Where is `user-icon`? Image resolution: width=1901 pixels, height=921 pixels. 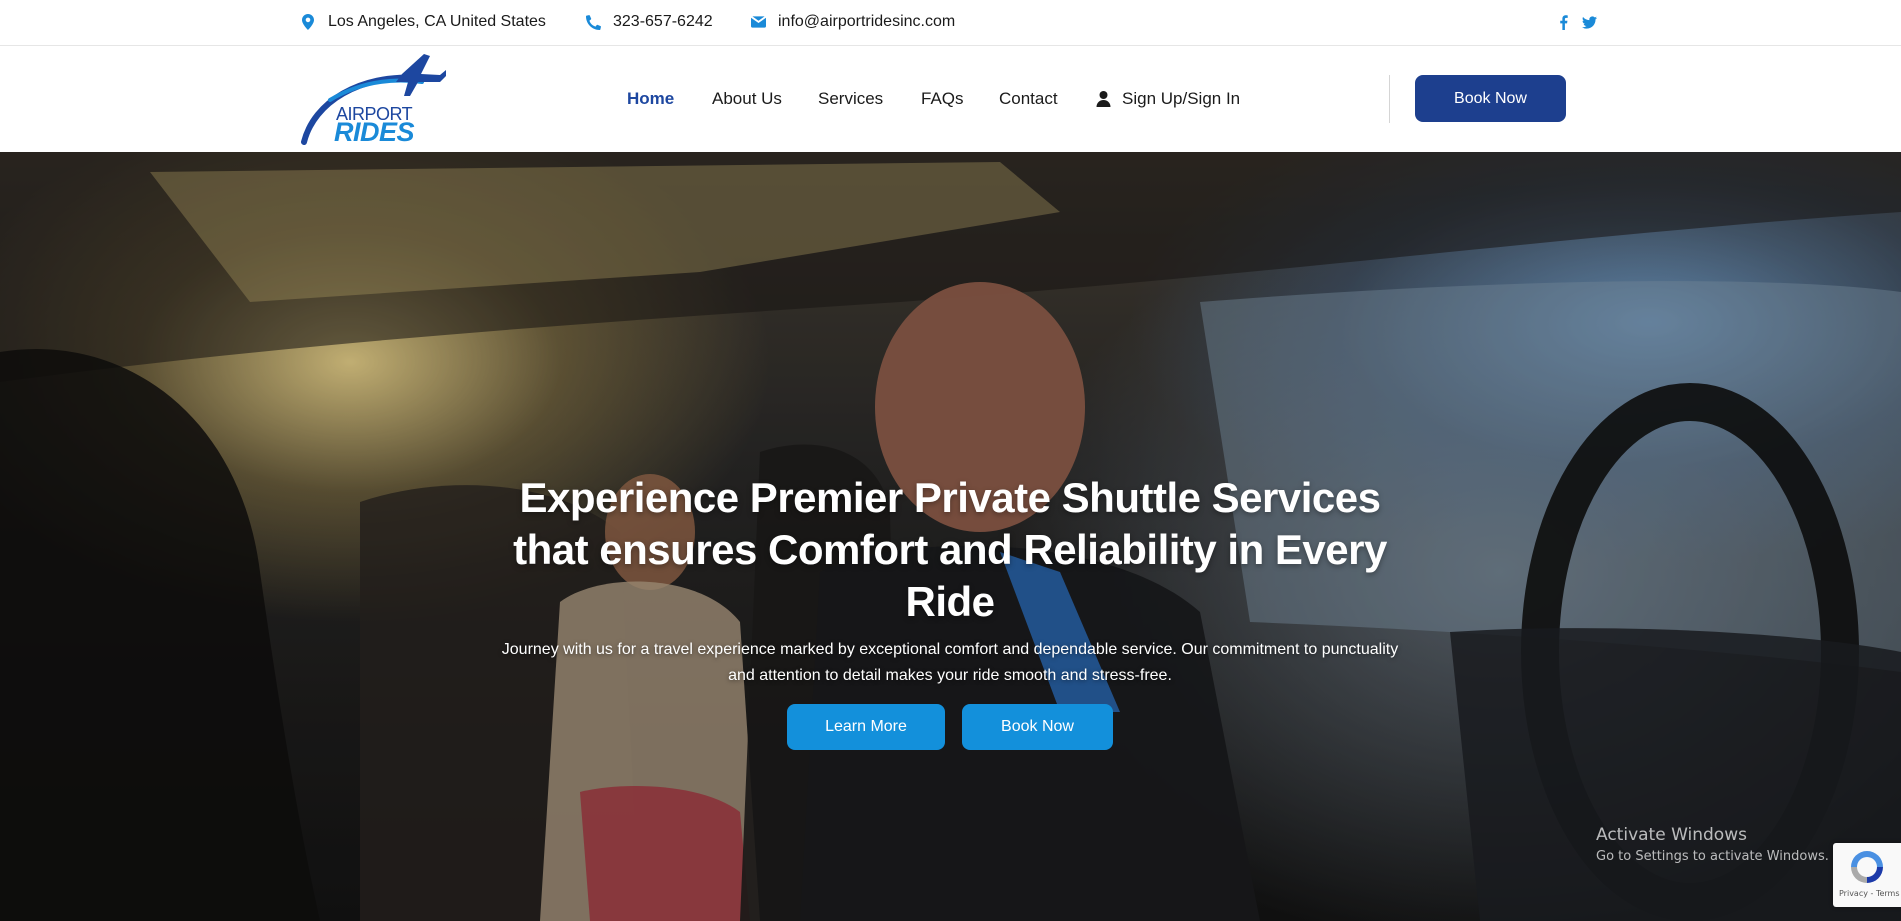
user-icon is located at coordinates (1103, 99).